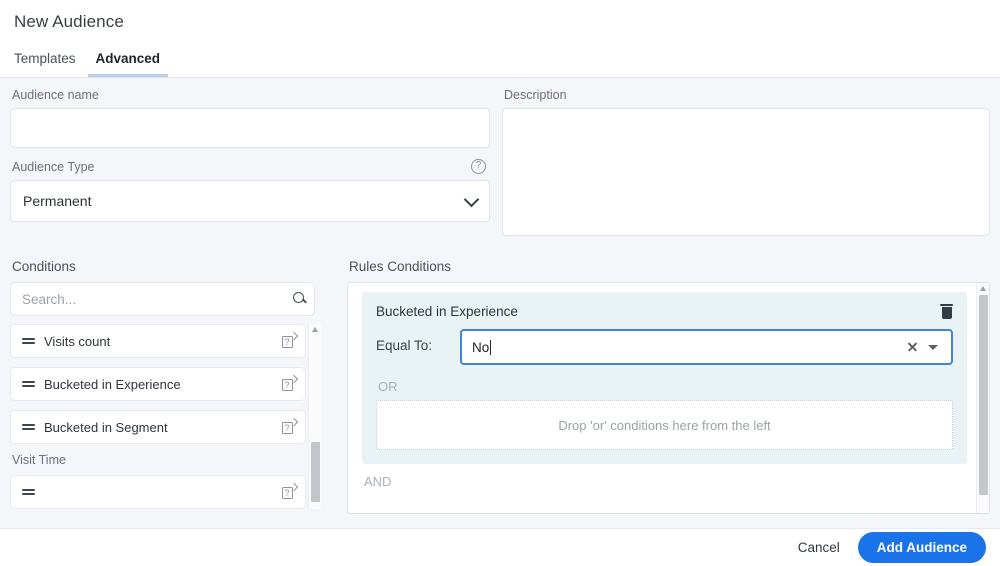 The image size is (1000, 566). Describe the element at coordinates (53, 166) in the screenshot. I see `audience-type-label: Audience Type` at that location.